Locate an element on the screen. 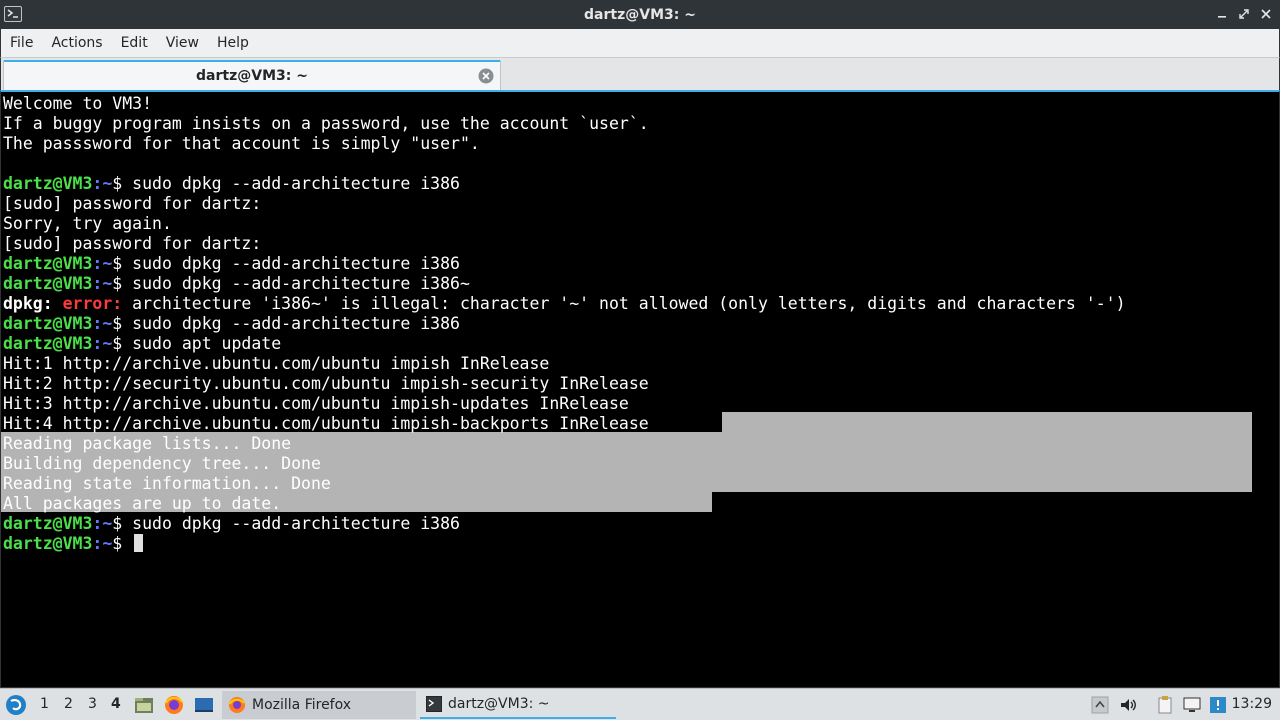  output-text: Sorry, try again. is located at coordinates (87, 223).